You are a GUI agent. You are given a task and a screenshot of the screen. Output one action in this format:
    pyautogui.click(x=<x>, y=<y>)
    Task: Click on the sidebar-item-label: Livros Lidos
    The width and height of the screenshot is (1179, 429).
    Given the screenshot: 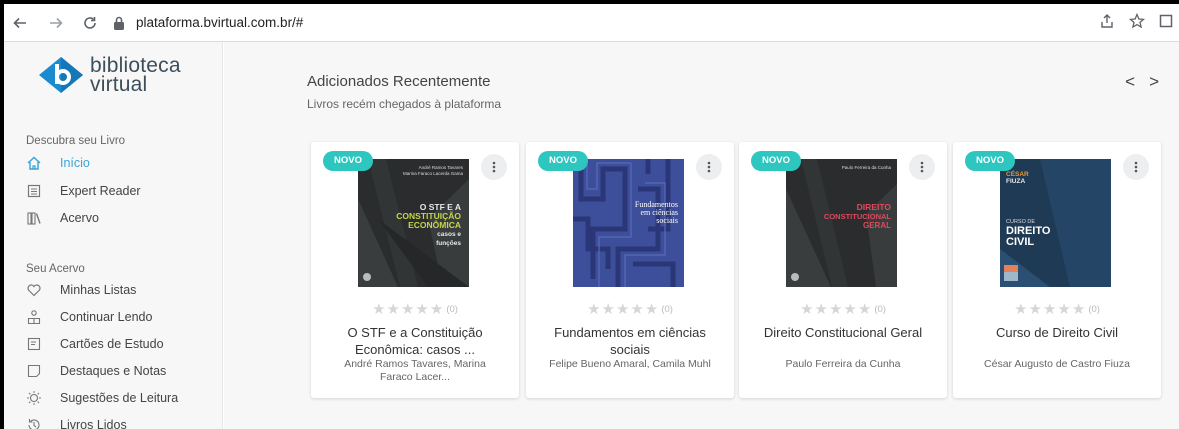 What is the action you would take?
    pyautogui.click(x=93, y=423)
    